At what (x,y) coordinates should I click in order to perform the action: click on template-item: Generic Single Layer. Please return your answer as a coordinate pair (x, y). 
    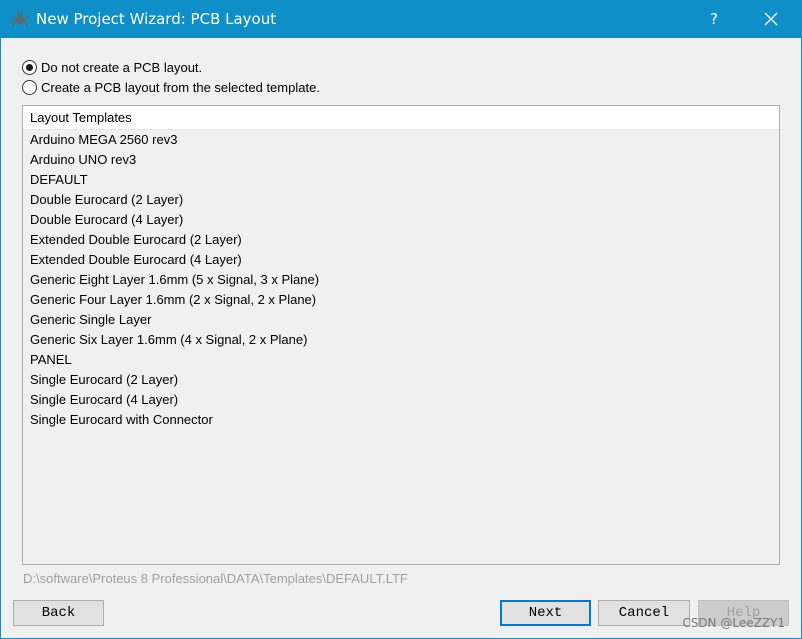
    Looking at the image, I should click on (401, 320).